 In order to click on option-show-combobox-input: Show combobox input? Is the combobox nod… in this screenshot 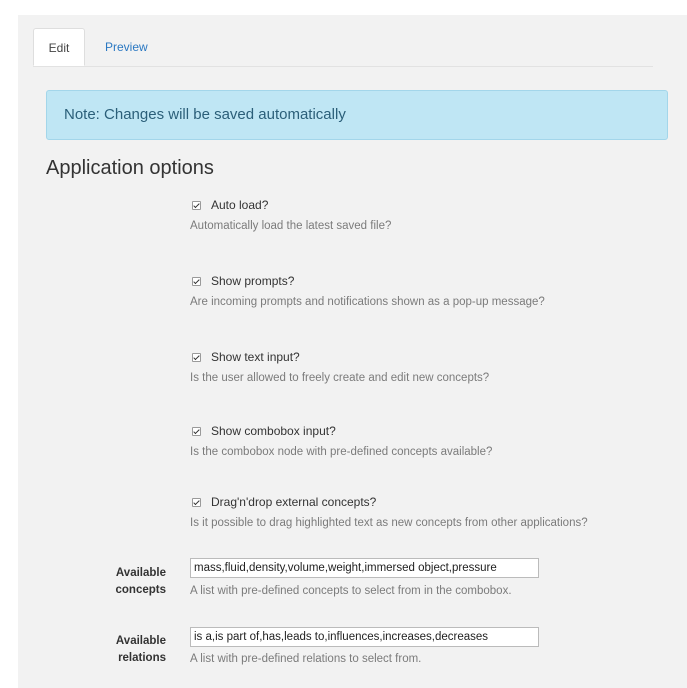, I will do `click(341, 439)`.